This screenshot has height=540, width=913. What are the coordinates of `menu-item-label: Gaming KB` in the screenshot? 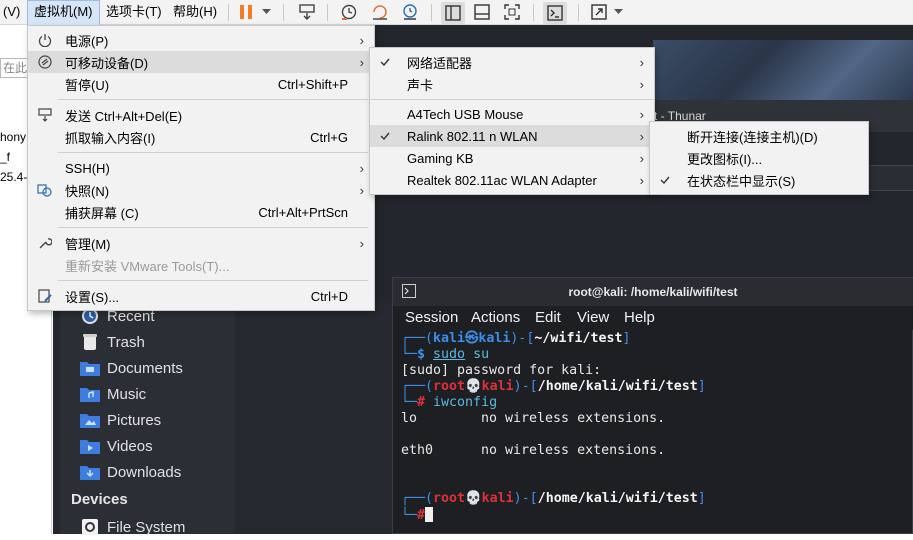 It's located at (440, 158).